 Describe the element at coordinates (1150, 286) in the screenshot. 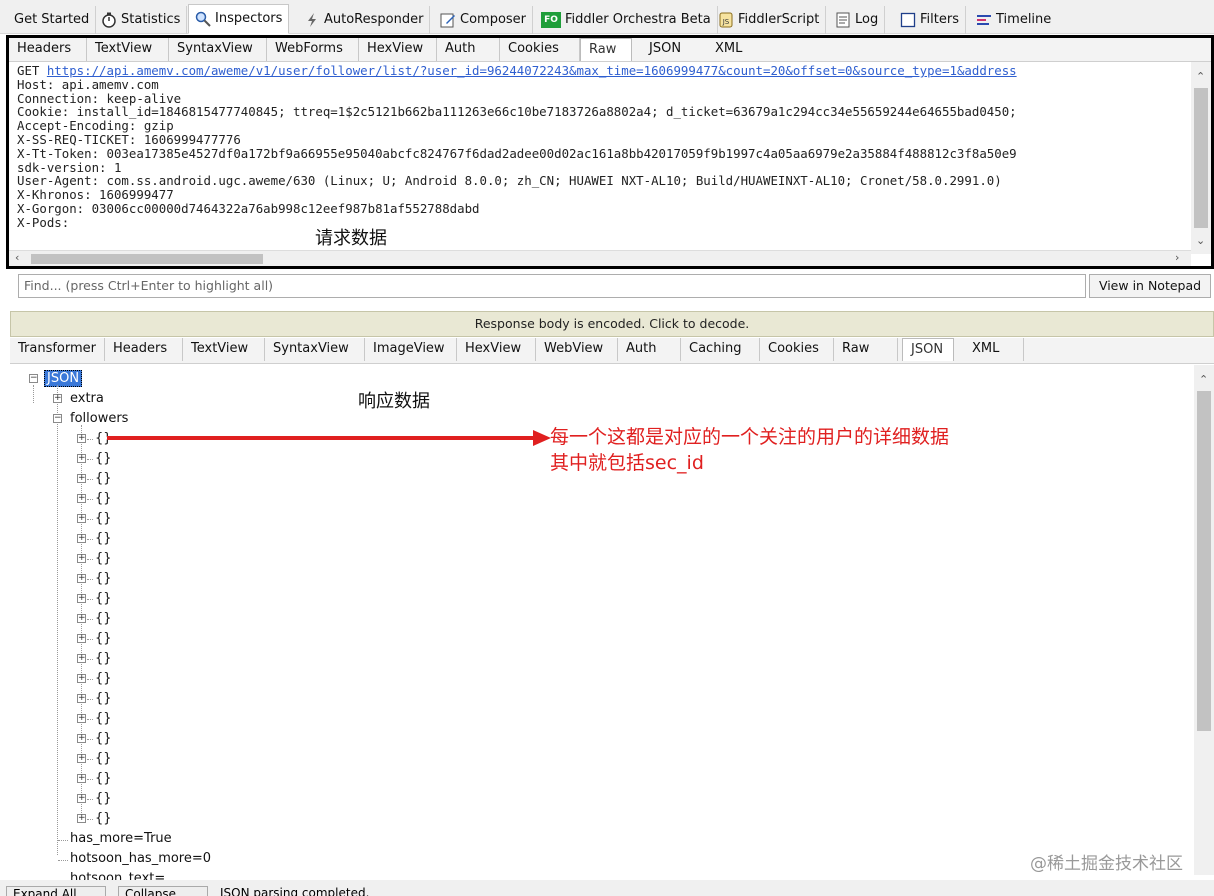

I see `view-in-notepad-button: View in Notepad` at that location.